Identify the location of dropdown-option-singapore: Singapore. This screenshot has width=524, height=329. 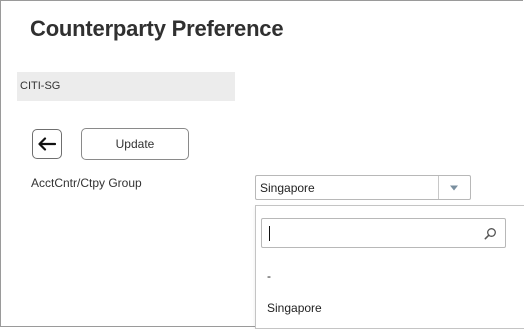
(390, 309).